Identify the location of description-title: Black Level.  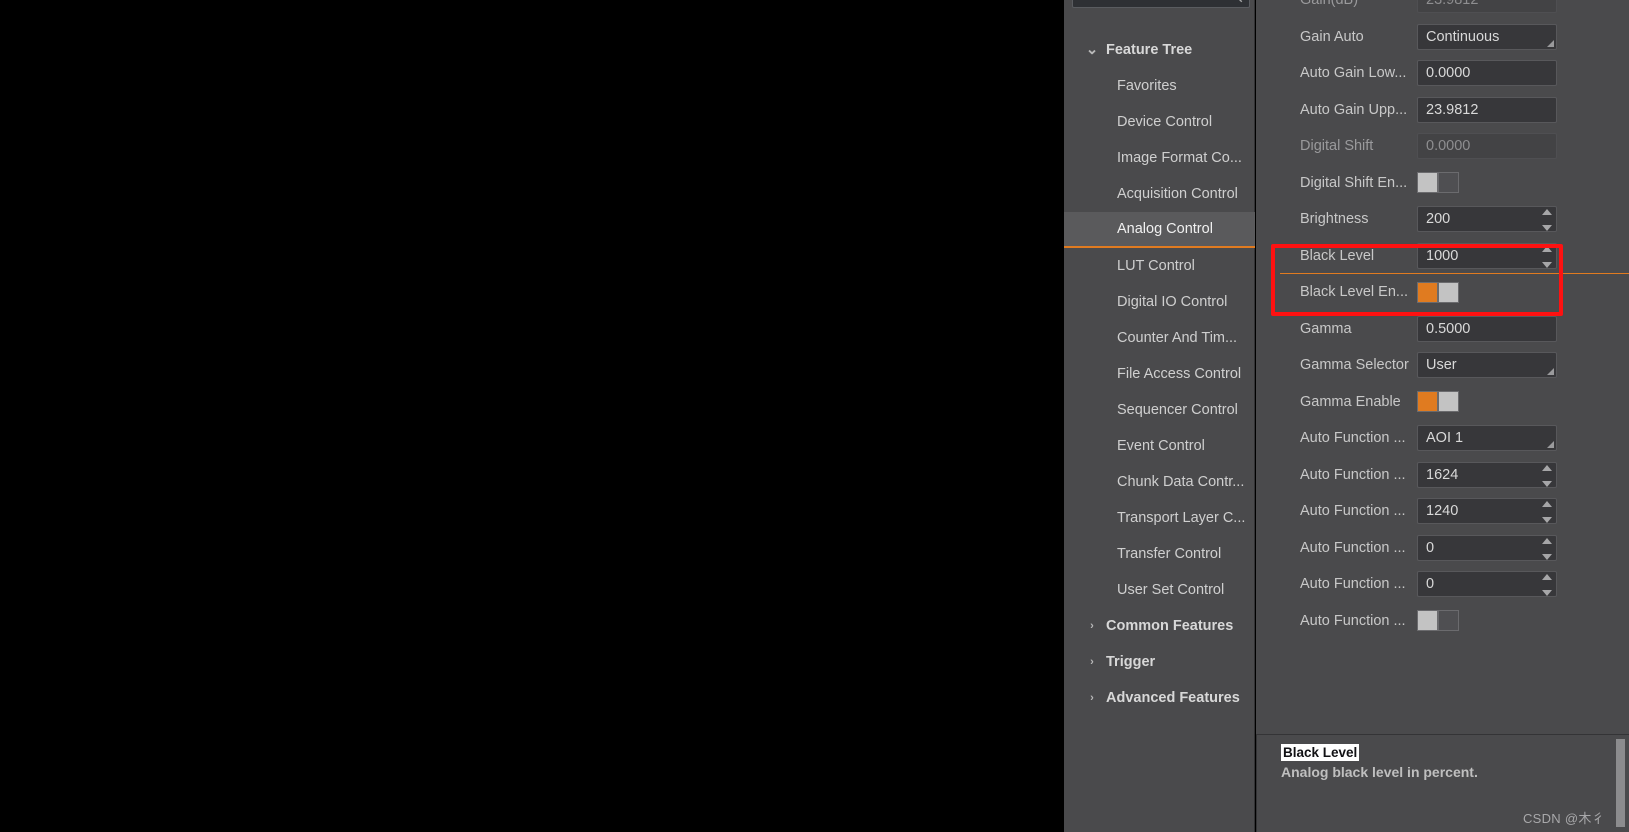
(1320, 752).